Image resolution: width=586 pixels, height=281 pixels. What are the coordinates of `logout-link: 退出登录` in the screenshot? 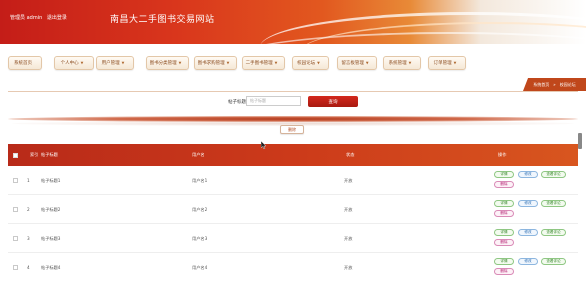 It's located at (57, 18).